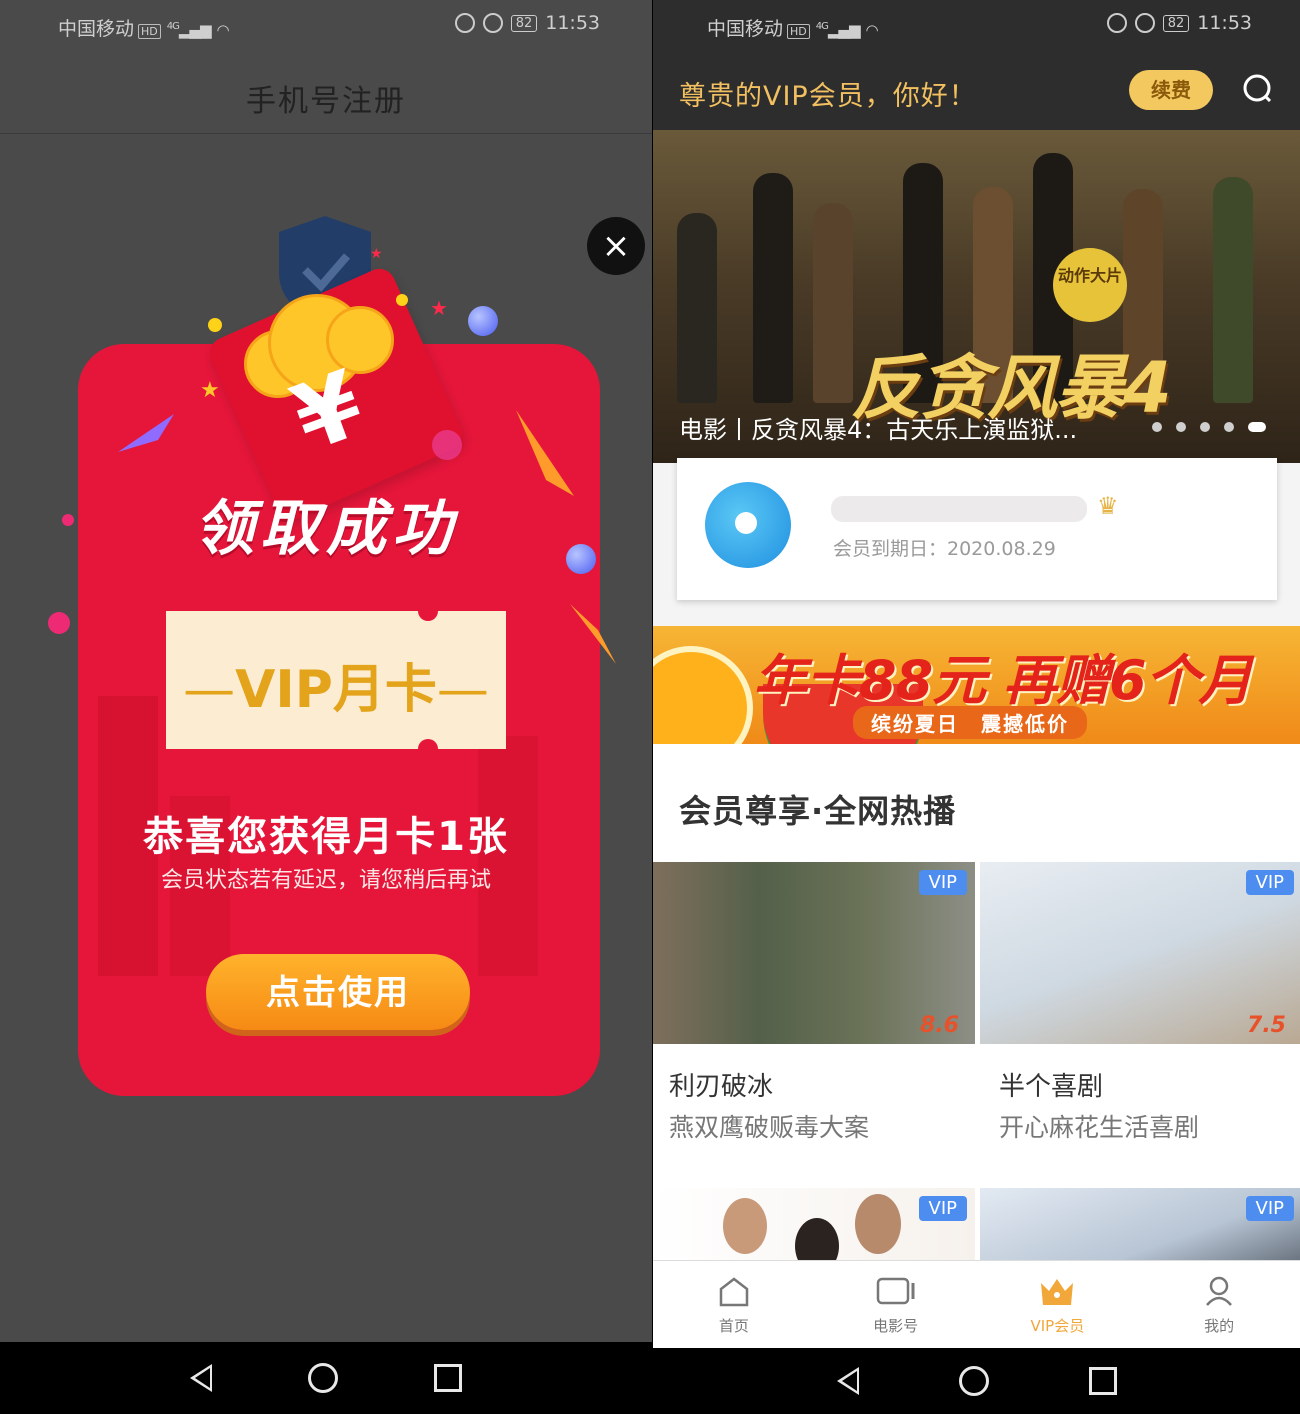 The image size is (1300, 1414). What do you see at coordinates (1257, 88) in the screenshot?
I see `search-icon` at bounding box center [1257, 88].